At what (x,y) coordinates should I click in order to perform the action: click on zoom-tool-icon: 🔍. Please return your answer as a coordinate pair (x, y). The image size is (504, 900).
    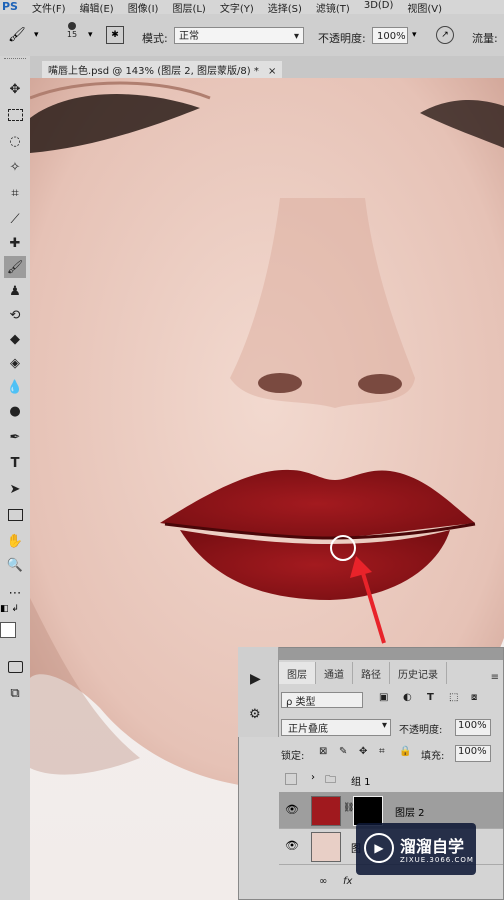
    Looking at the image, I should click on (15, 565).